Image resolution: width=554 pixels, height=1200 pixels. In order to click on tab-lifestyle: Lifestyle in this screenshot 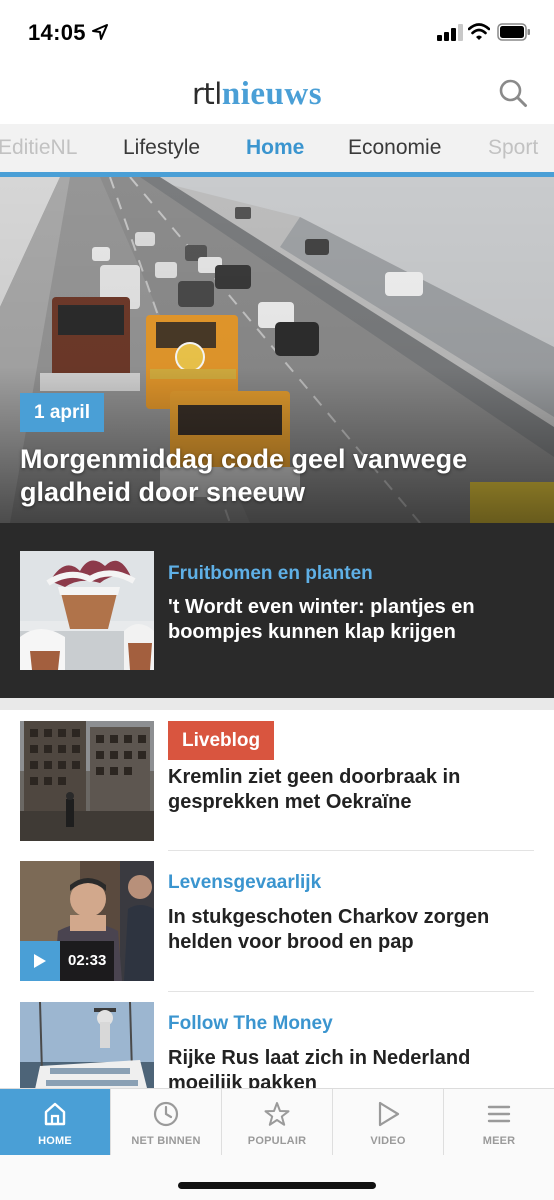, I will do `click(161, 148)`.